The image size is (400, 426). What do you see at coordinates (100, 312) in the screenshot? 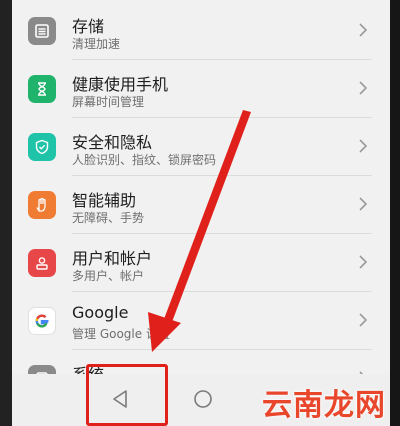
I see `settings-item-title: Google` at bounding box center [100, 312].